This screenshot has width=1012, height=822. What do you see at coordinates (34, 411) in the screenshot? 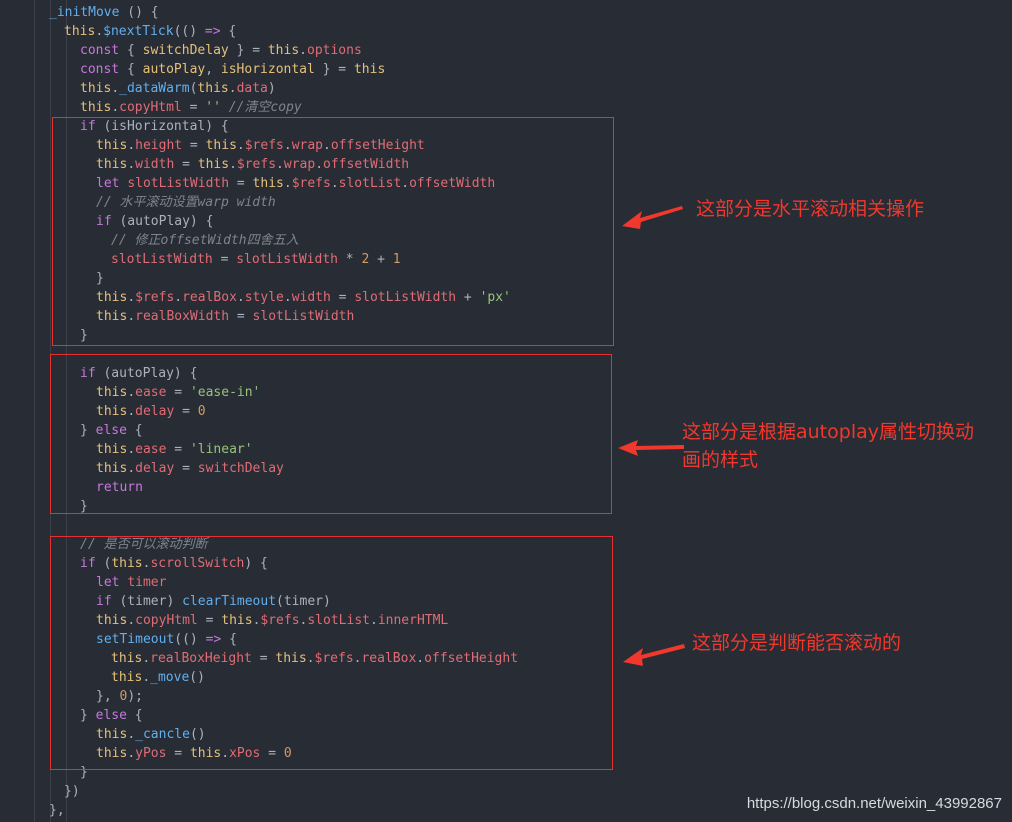
I see `indent-guide` at bounding box center [34, 411].